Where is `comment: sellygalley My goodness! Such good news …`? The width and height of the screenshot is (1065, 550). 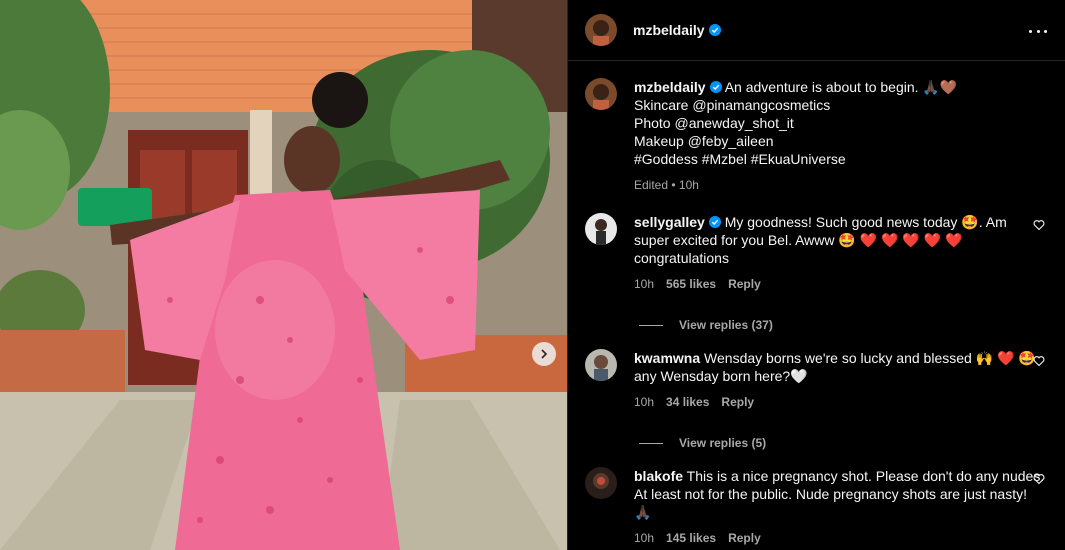 comment: sellygalley My goodness! Such good news … is located at coordinates (815, 272).